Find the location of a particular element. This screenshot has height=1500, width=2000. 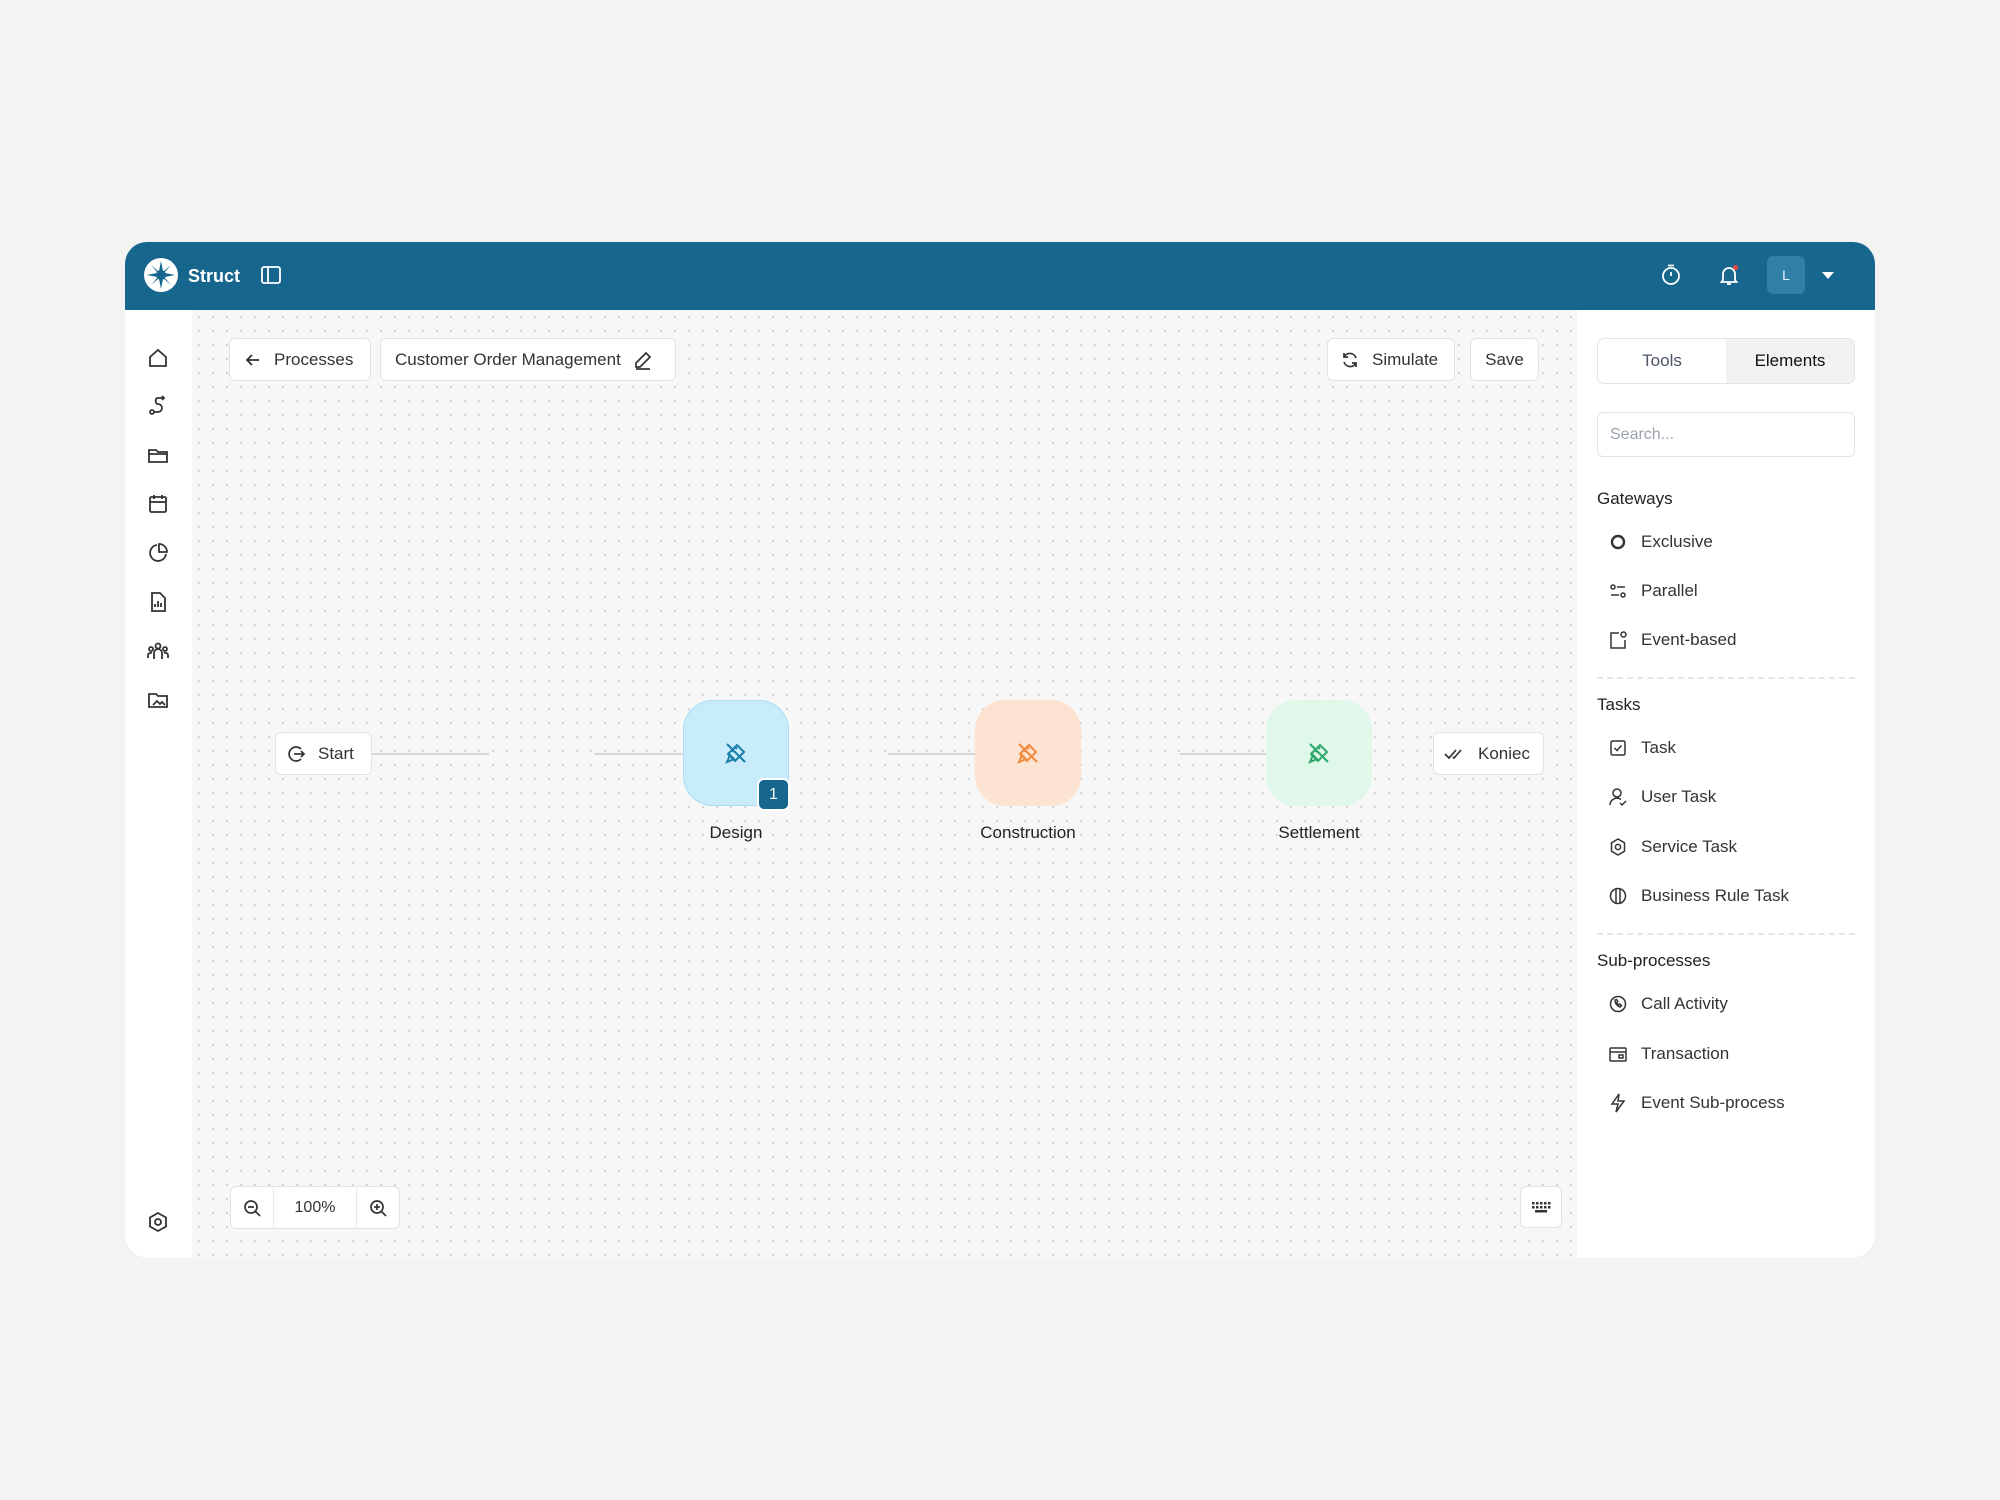

top-bar: Struct L is located at coordinates (1000, 276).